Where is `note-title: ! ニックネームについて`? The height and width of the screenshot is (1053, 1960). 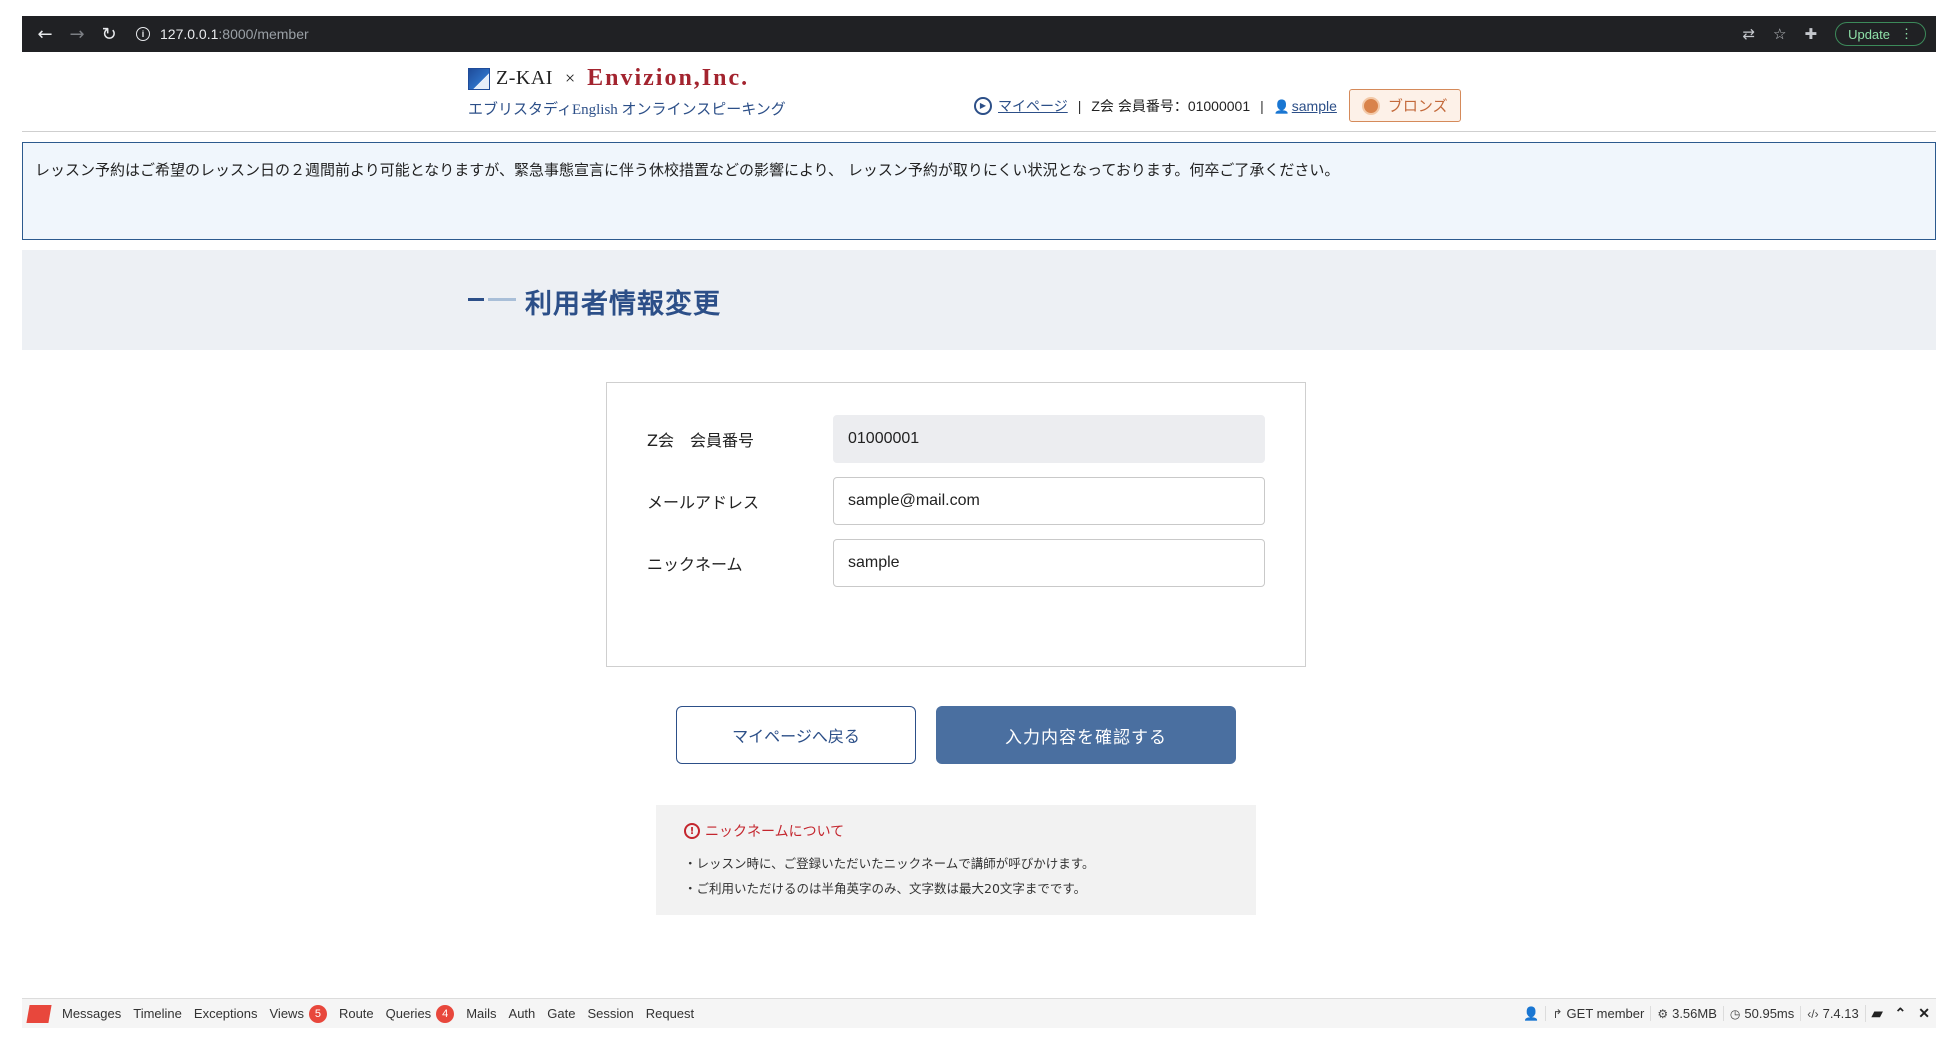 note-title: ! ニックネームについて is located at coordinates (956, 831).